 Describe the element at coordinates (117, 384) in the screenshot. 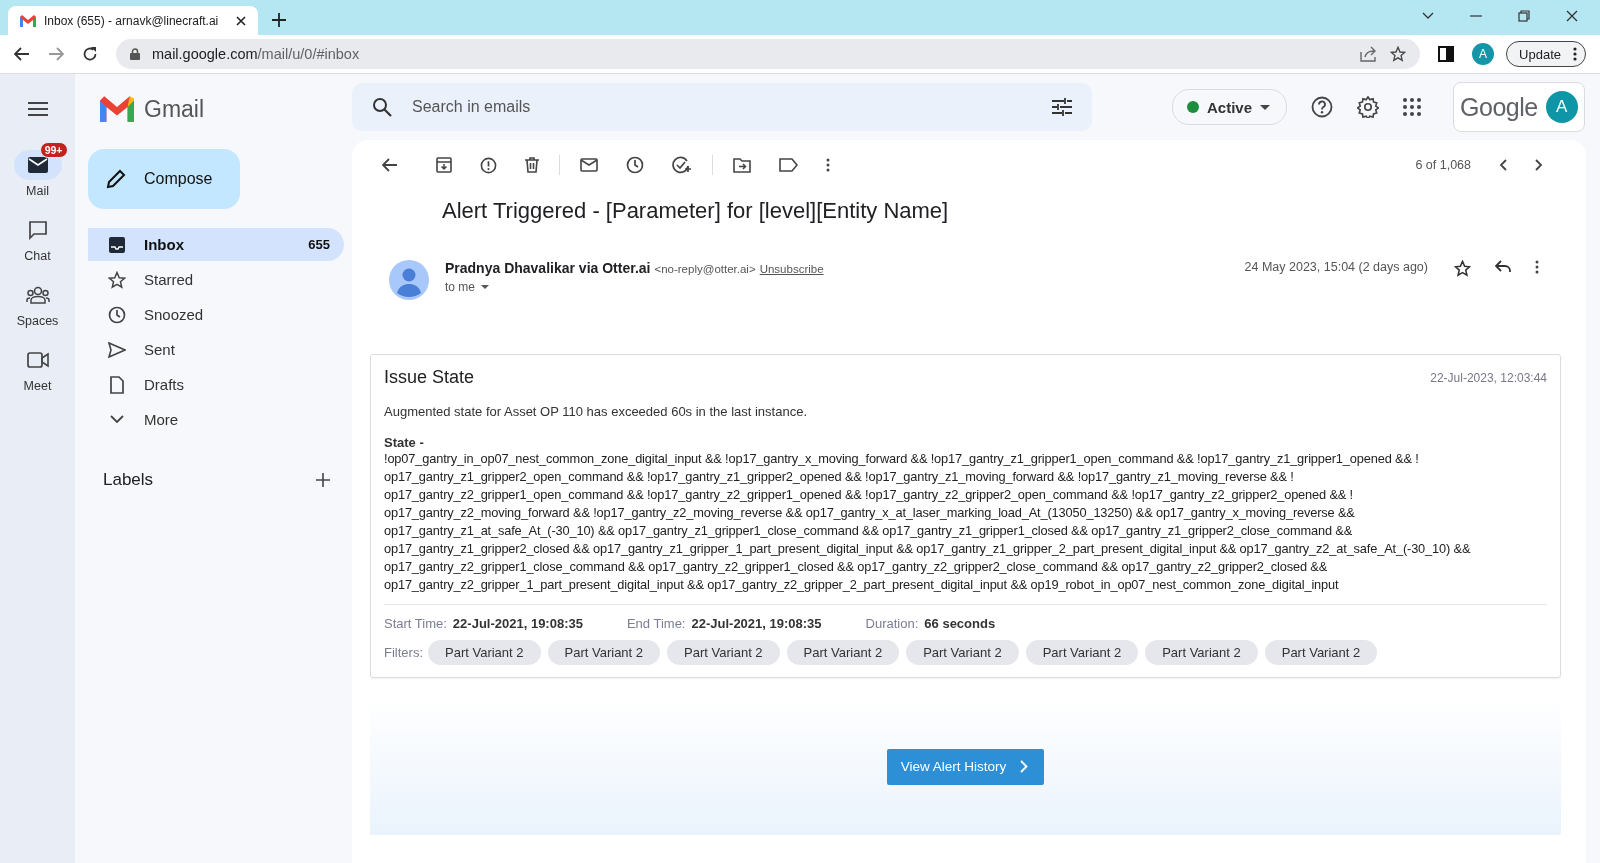

I see `document-icon` at that location.